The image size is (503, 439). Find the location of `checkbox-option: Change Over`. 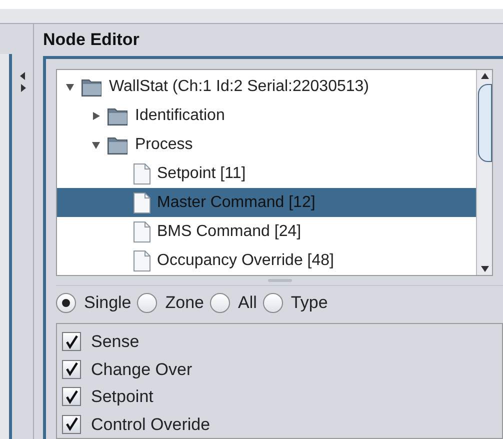

checkbox-option: Change Over is located at coordinates (127, 369).